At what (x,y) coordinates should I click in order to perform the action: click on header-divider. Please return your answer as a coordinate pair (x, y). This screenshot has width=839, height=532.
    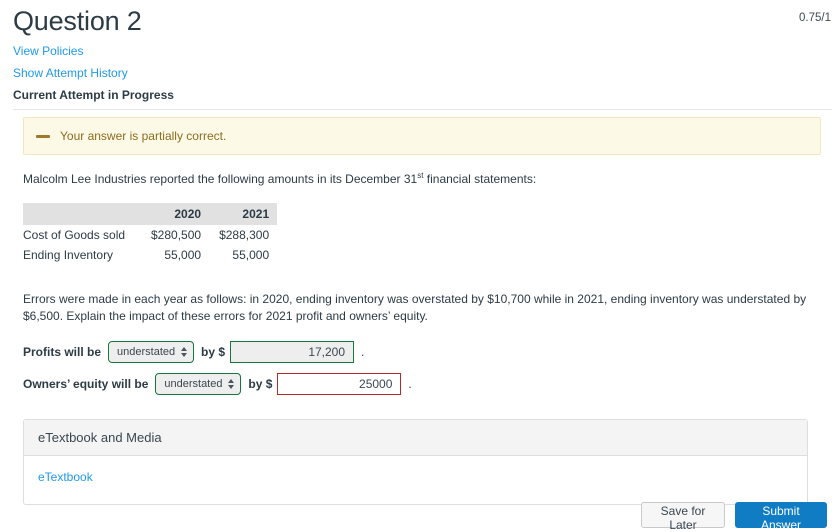
    Looking at the image, I should click on (422, 109).